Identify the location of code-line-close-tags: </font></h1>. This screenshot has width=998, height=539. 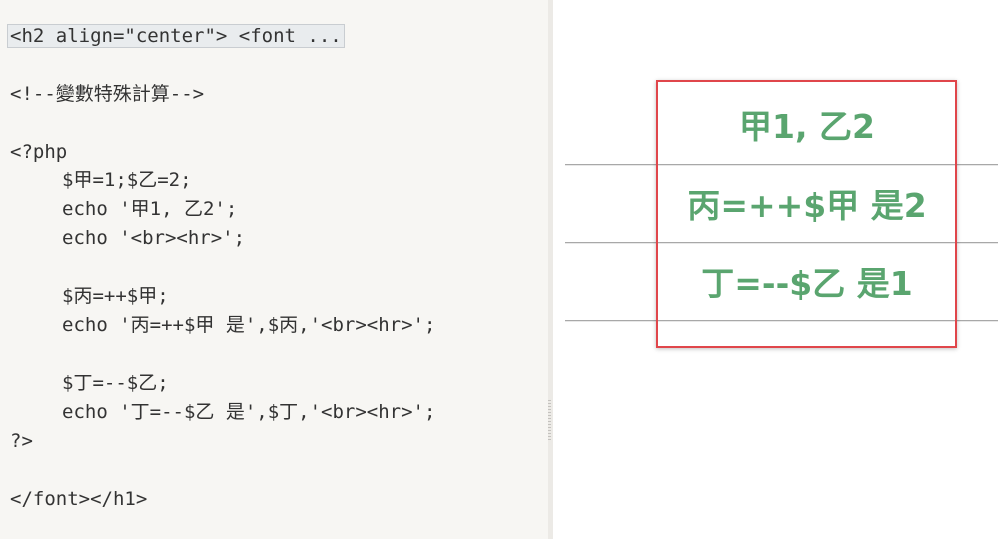
(79, 499).